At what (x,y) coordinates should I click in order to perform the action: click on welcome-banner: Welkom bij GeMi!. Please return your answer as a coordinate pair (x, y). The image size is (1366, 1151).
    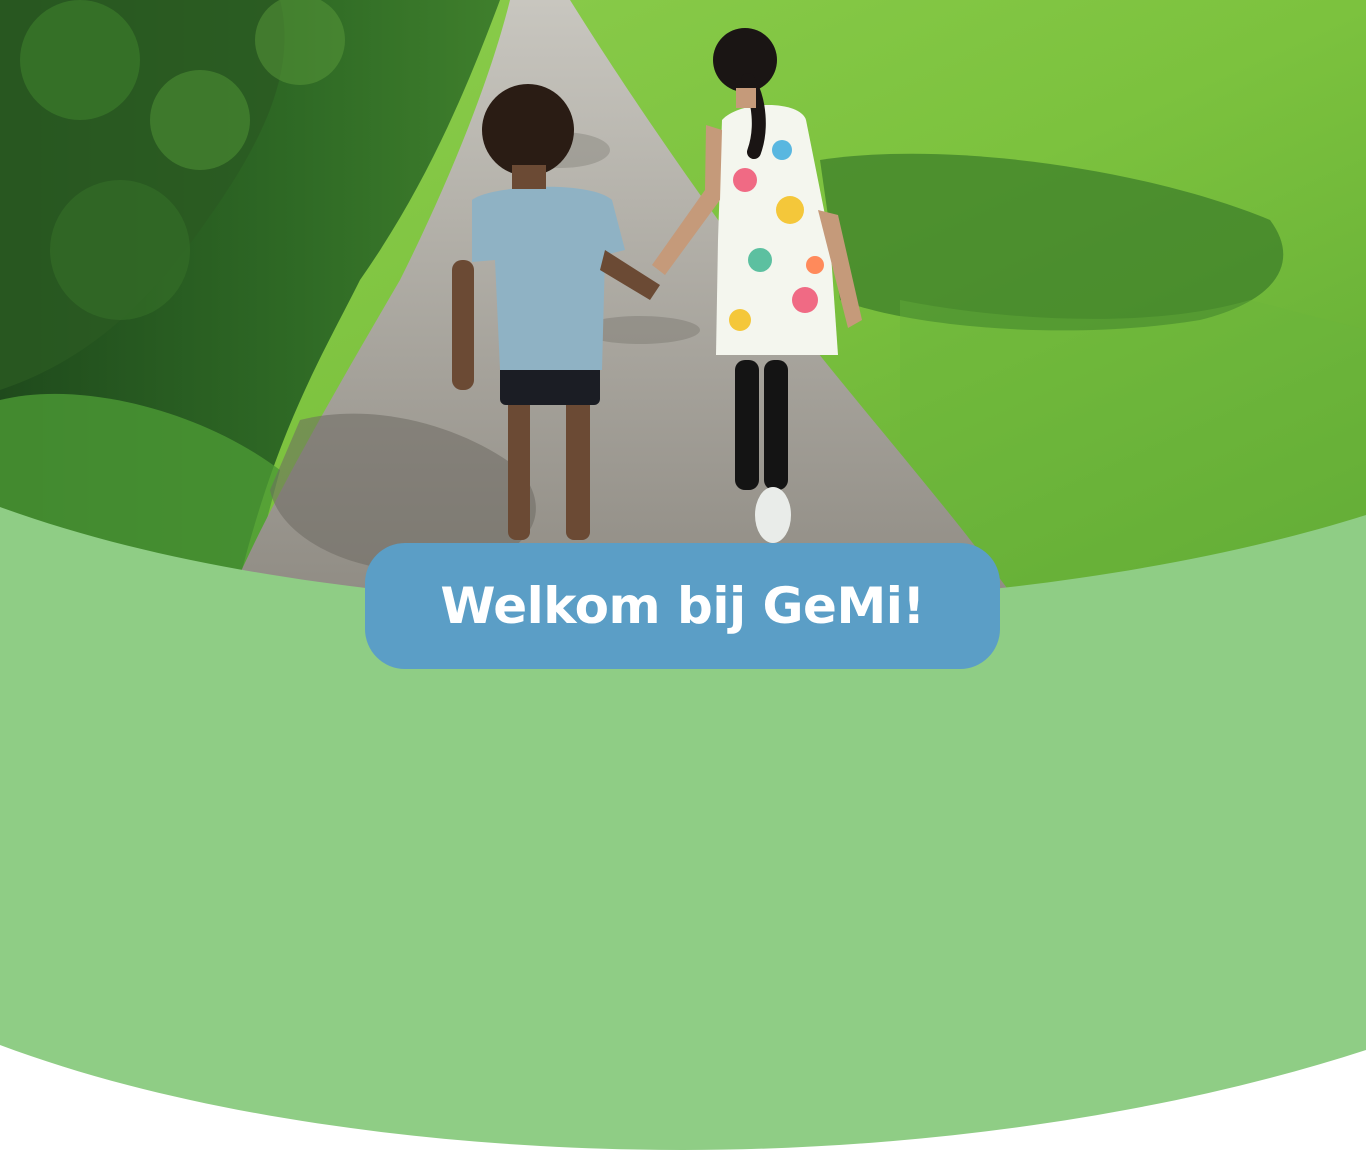
    Looking at the image, I should click on (682, 606).